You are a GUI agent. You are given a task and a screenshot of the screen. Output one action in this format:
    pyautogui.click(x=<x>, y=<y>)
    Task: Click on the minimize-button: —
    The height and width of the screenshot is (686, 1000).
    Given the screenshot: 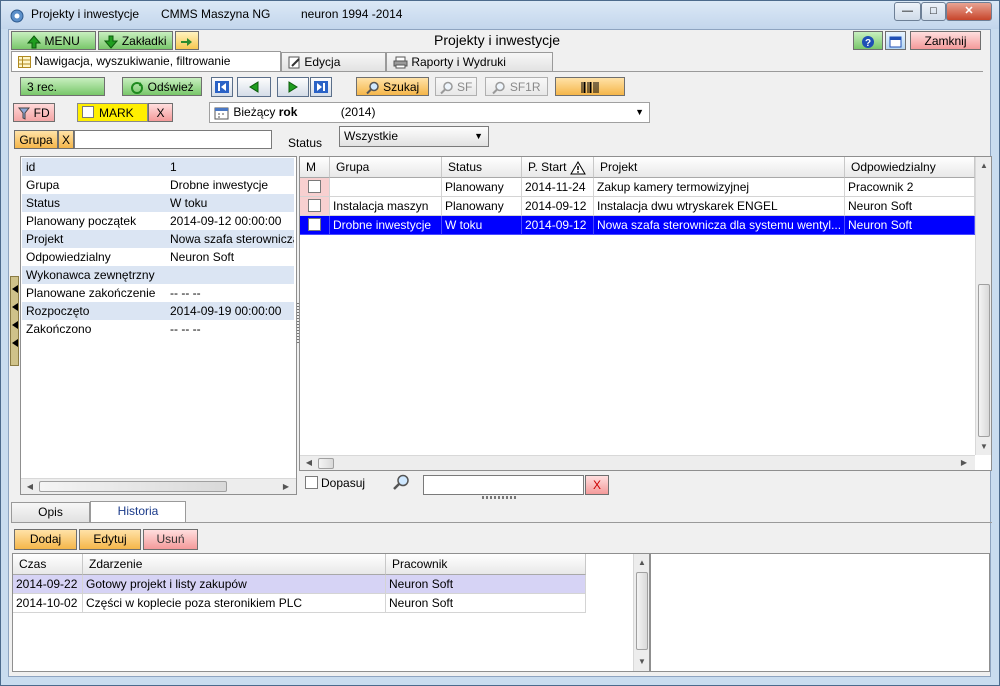 What is the action you would take?
    pyautogui.click(x=907, y=11)
    